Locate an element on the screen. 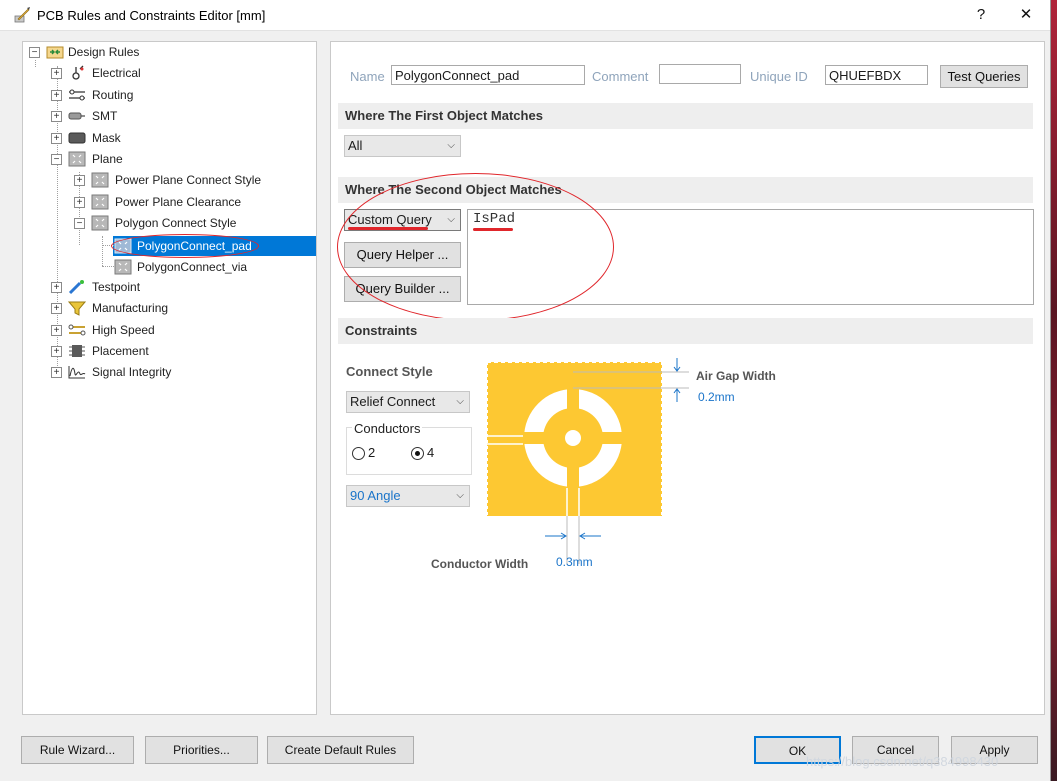  tree-label: Placement is located at coordinates (120, 351).